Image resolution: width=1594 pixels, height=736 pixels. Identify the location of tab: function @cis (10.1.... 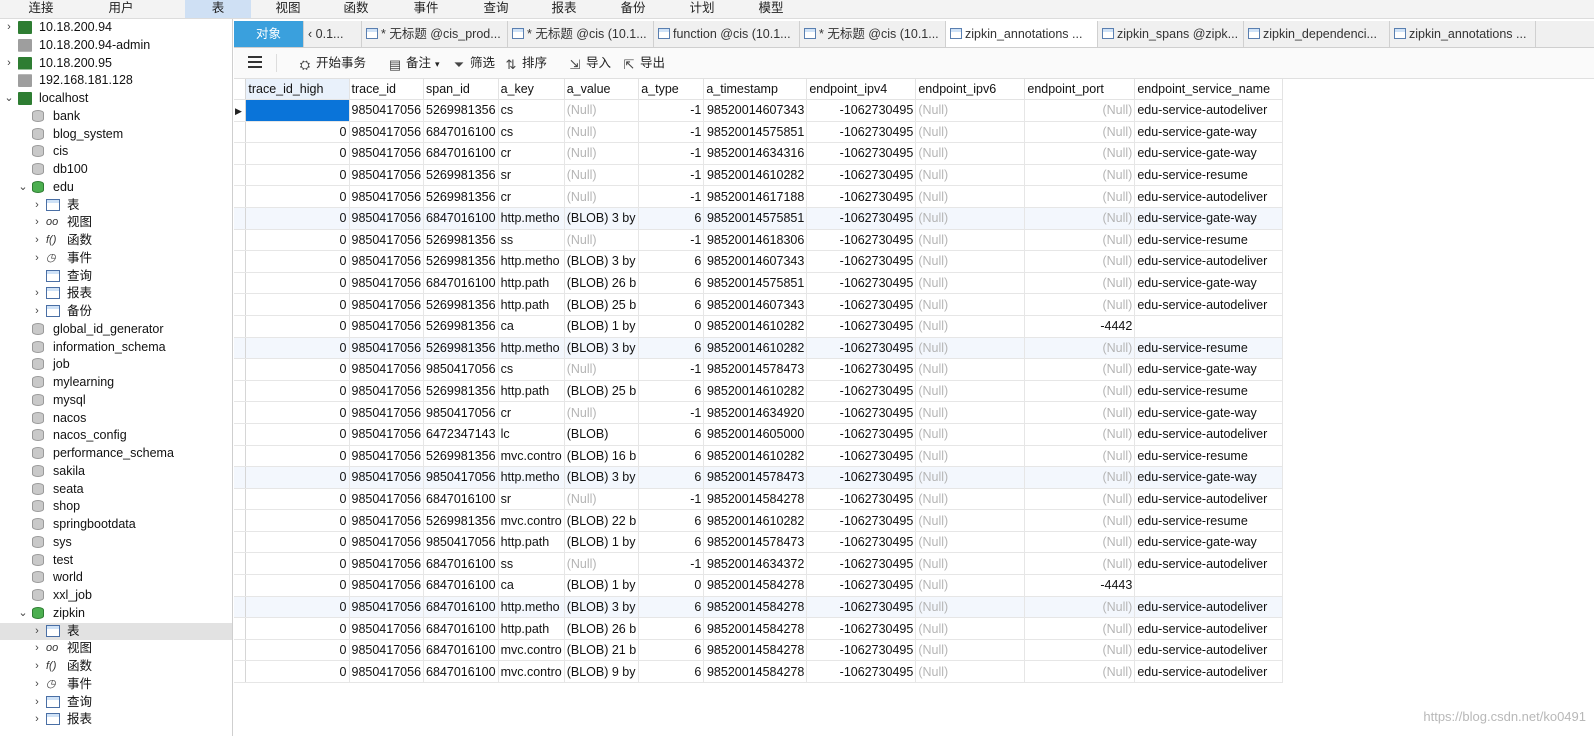
(727, 34).